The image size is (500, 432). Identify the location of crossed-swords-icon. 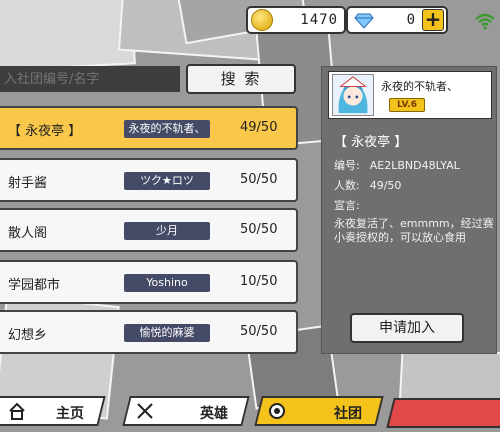
(145, 411).